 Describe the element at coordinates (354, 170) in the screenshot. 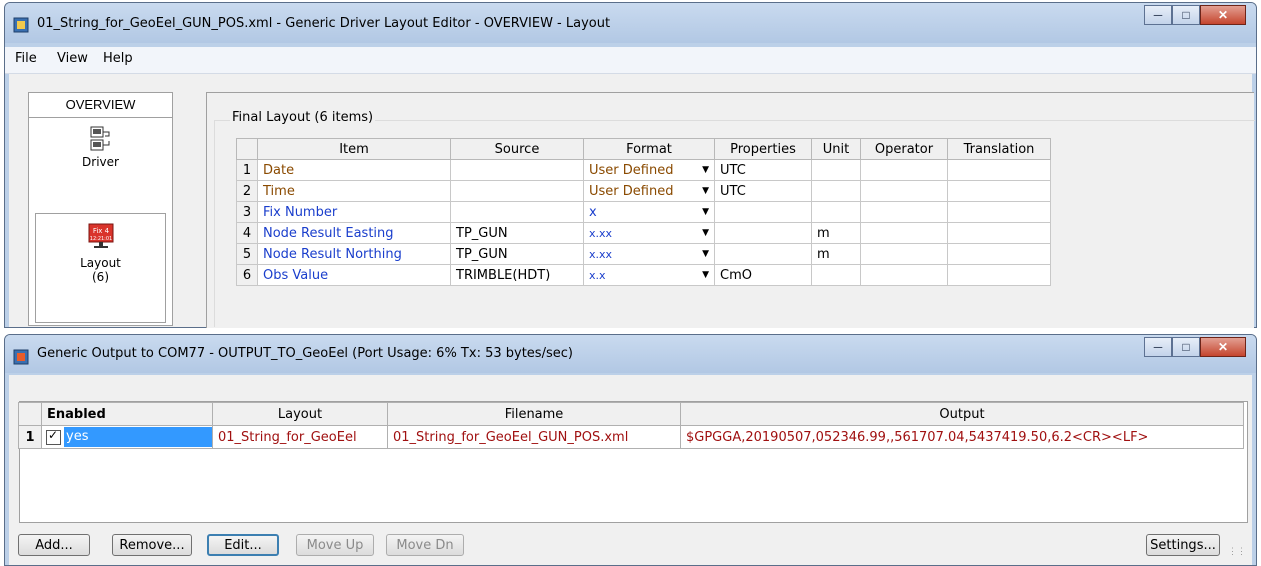

I see `item-cell: Date` at that location.